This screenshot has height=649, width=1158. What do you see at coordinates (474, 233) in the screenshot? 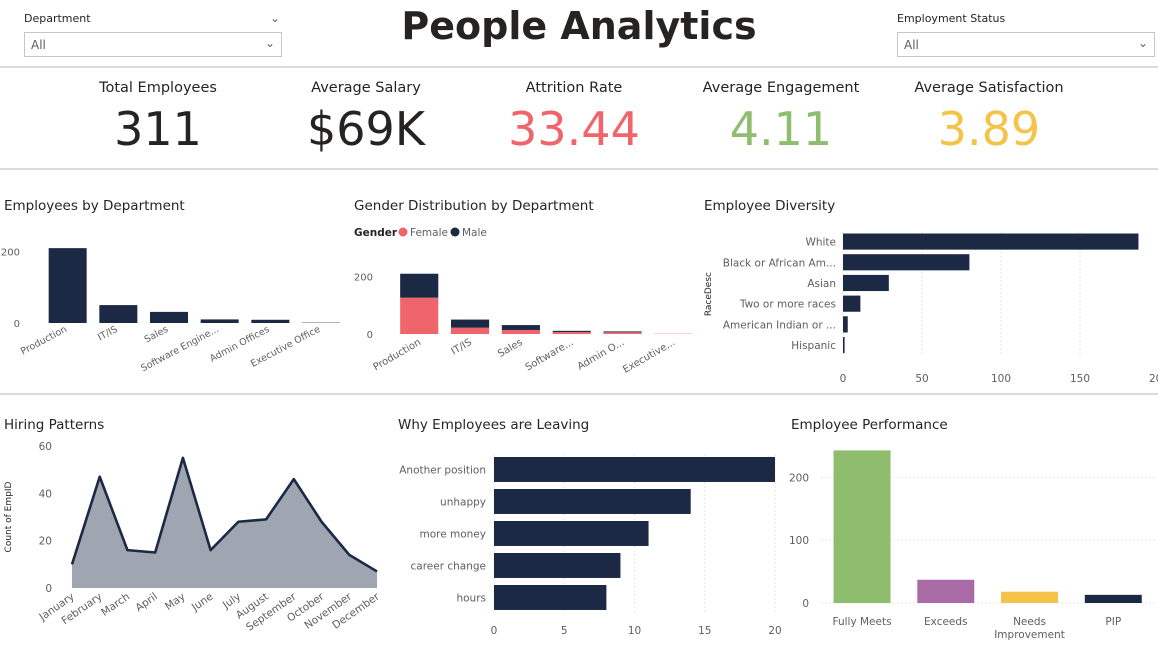
I see `legend-label: Male` at bounding box center [474, 233].